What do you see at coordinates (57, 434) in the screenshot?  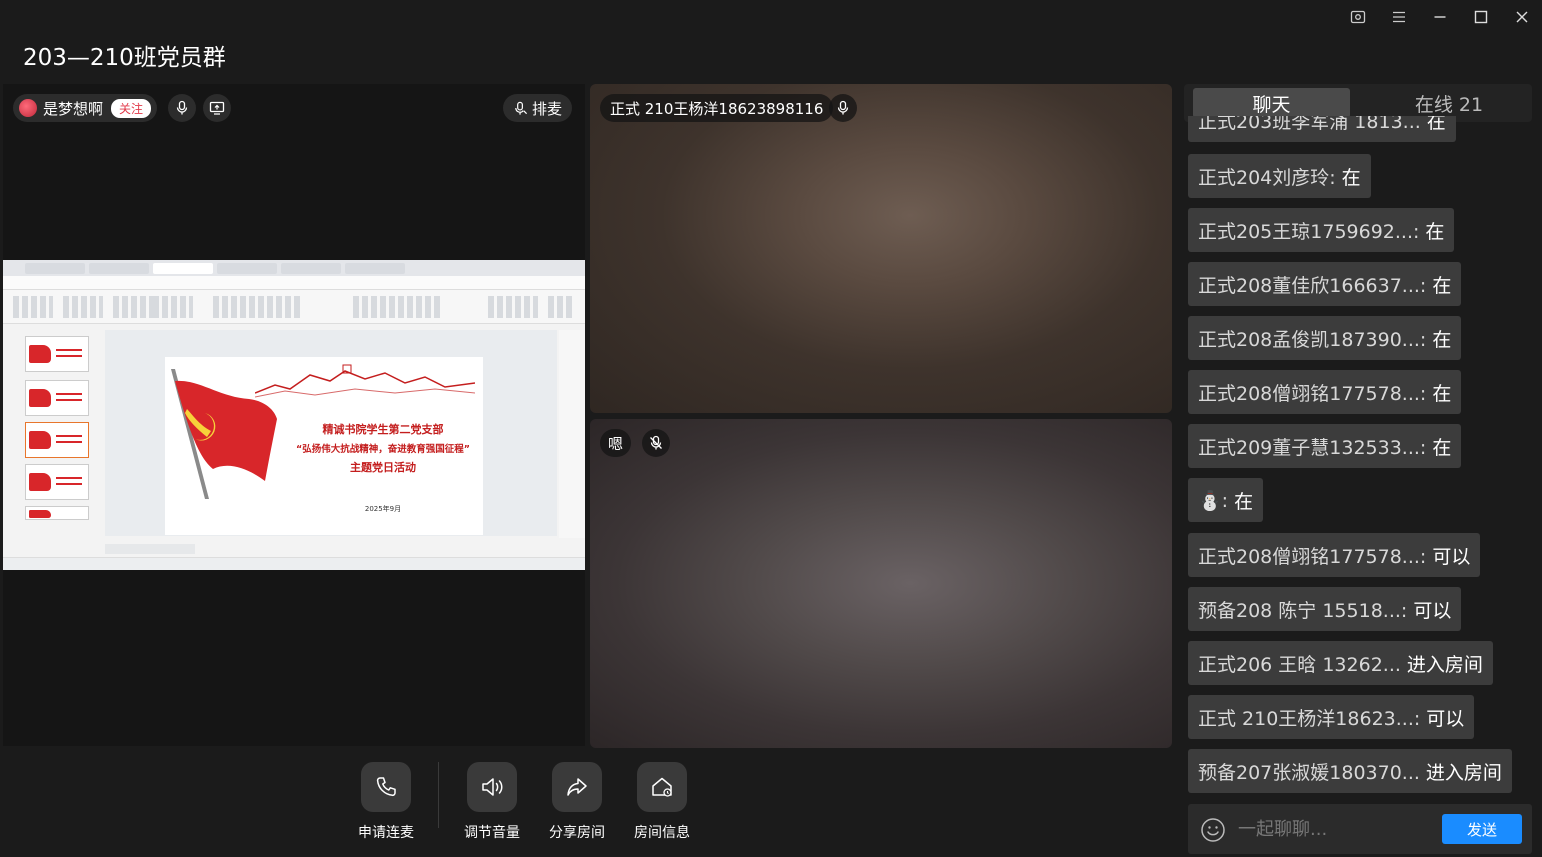 I see `slide-thumbnails` at bounding box center [57, 434].